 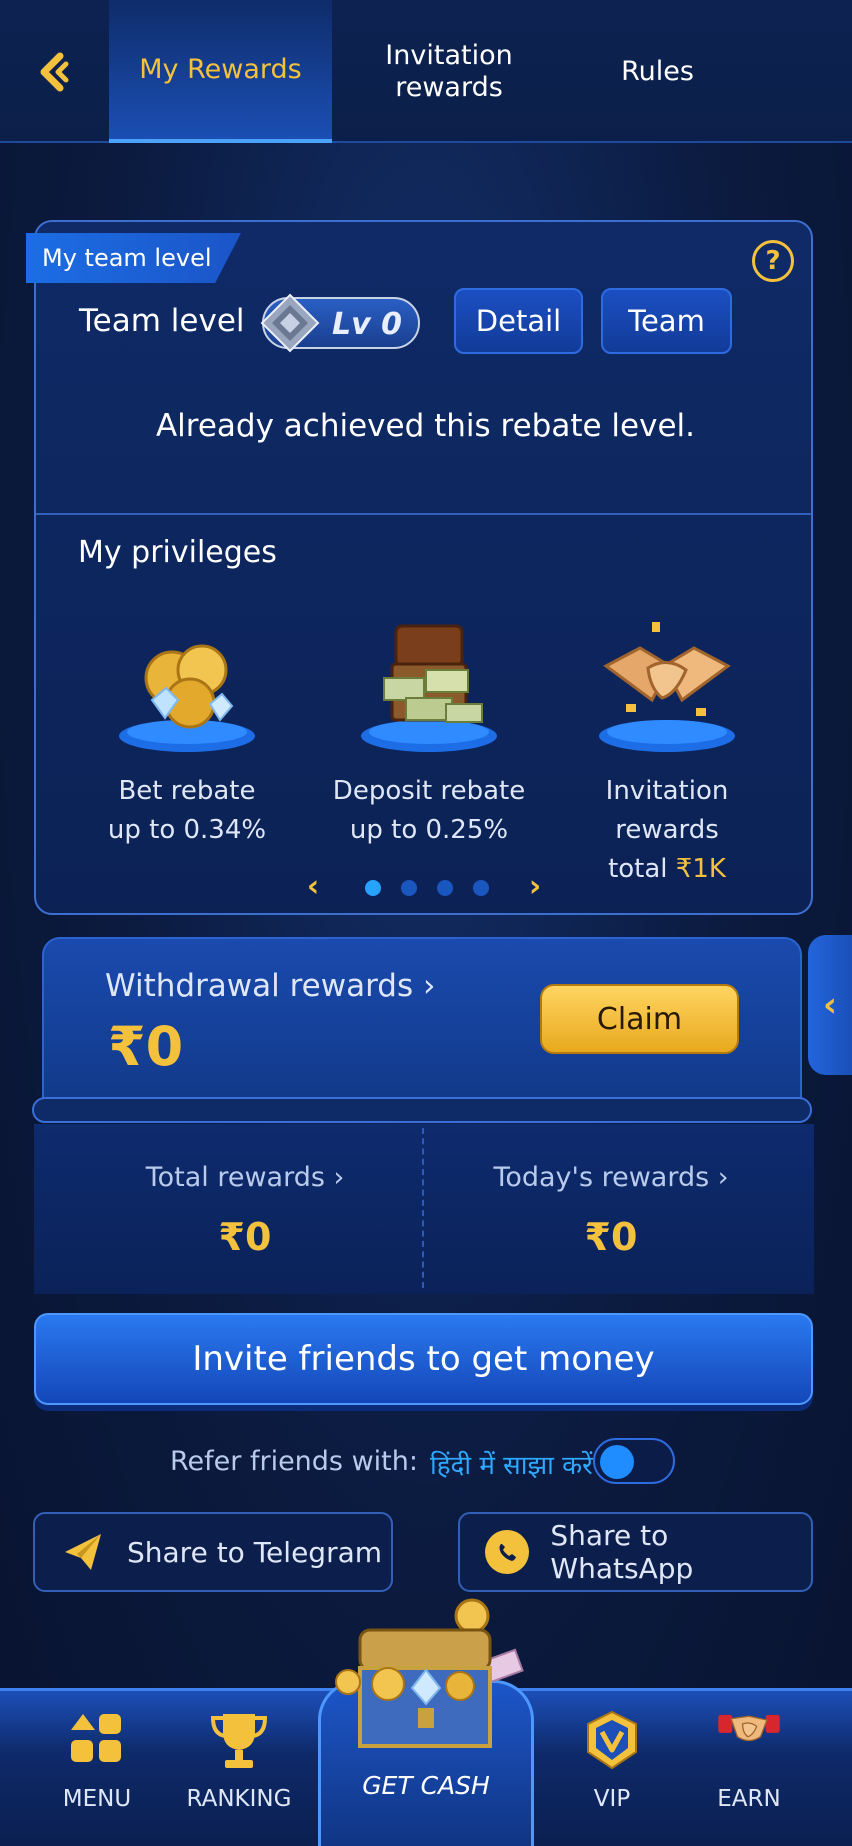 I want to click on share-telegram-button: Share to Telegram, so click(x=213, y=1552).